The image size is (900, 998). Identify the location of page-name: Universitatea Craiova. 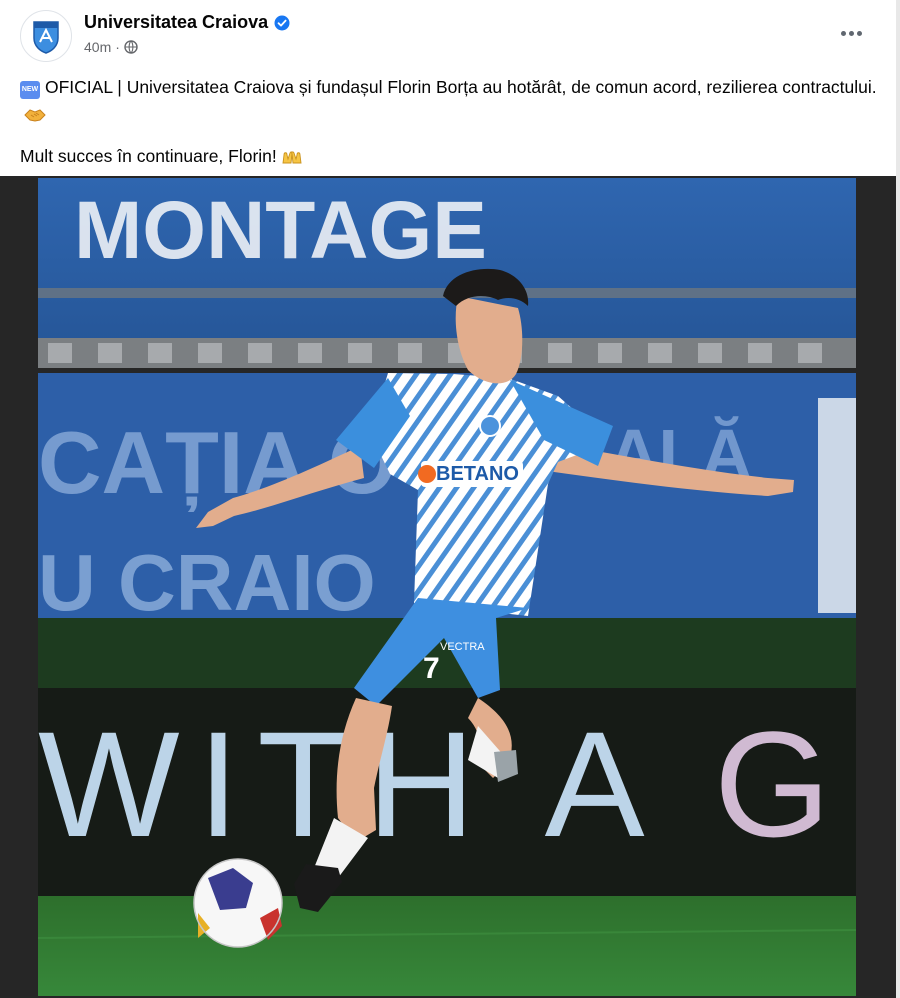
(187, 22).